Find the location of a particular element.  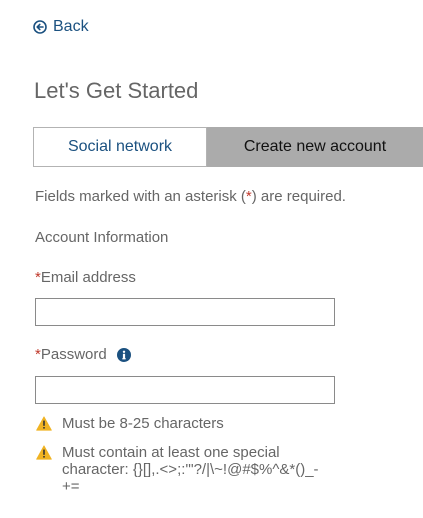

email-field-label: * Email address is located at coordinates (85, 277).